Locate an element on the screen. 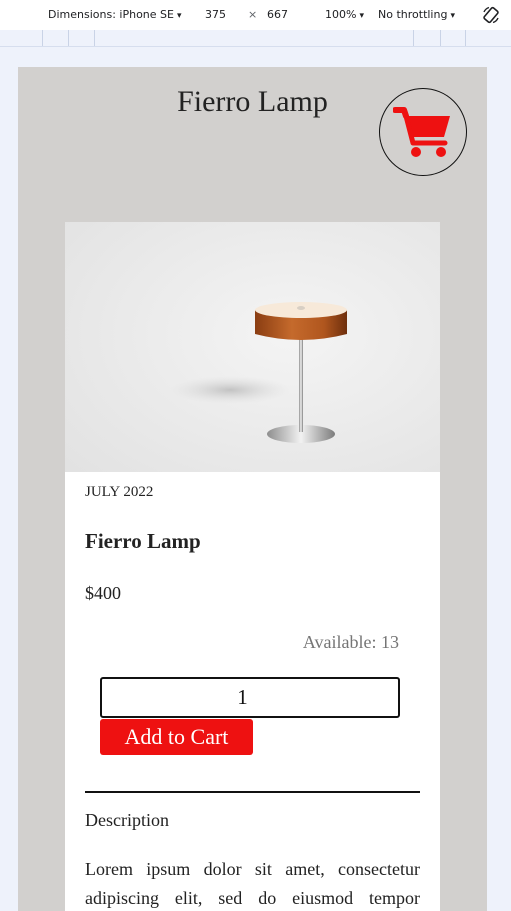  section-divider is located at coordinates (252, 792).